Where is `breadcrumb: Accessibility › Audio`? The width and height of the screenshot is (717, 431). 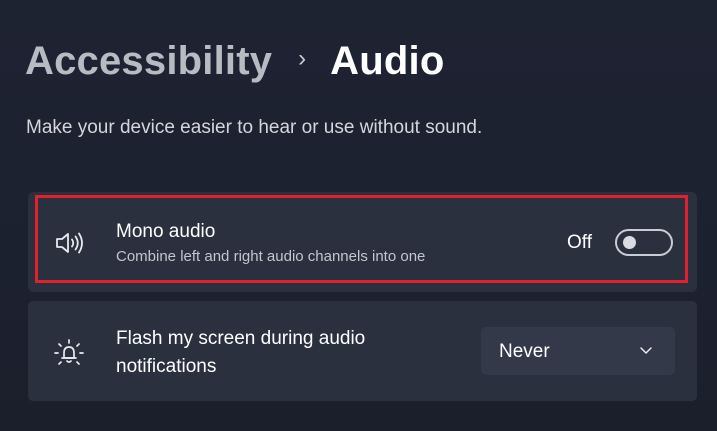 breadcrumb: Accessibility › Audio is located at coordinates (234, 61).